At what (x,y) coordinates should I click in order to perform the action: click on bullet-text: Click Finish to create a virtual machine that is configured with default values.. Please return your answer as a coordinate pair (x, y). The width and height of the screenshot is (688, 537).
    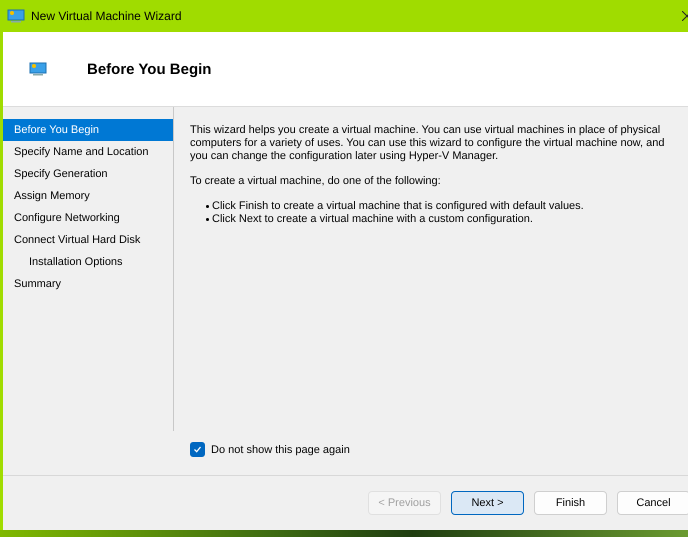
    Looking at the image, I should click on (398, 206).